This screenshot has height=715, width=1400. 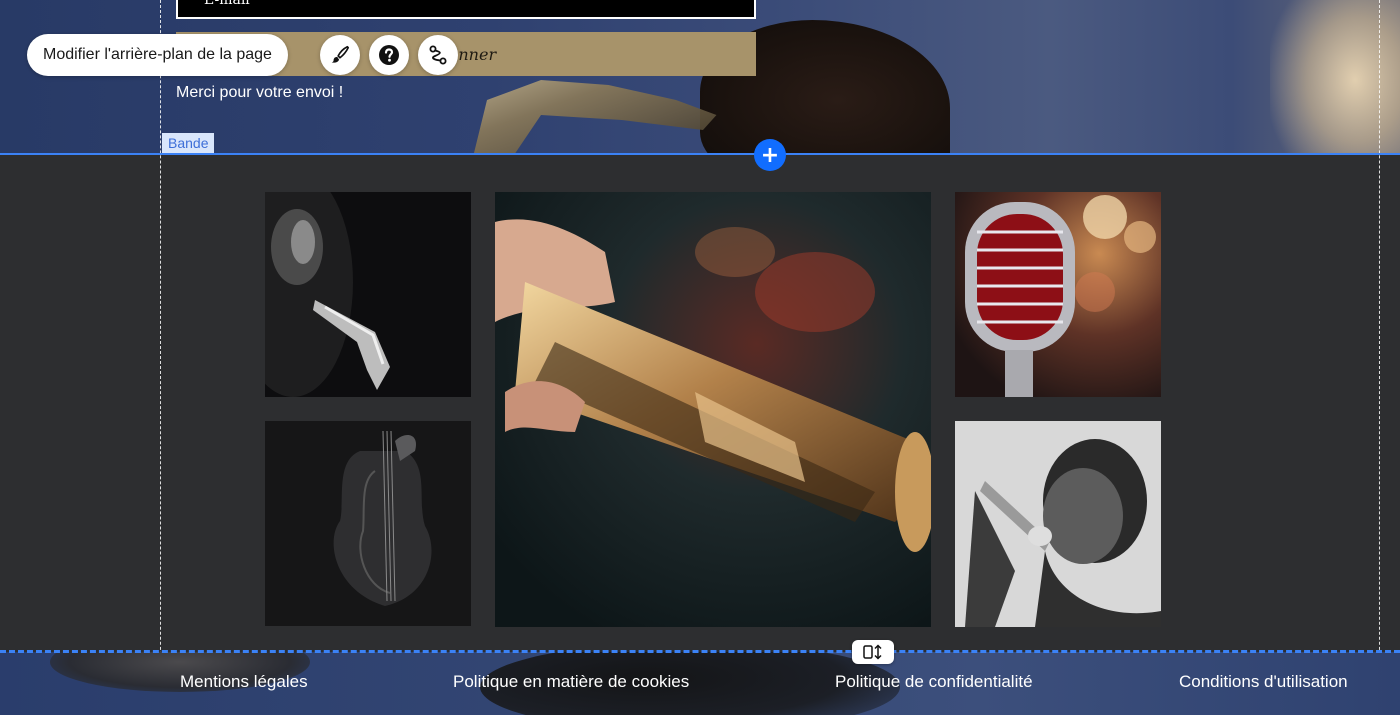 What do you see at coordinates (1263, 682) in the screenshot?
I see `footer-link-terms: Conditions d'utilisation` at bounding box center [1263, 682].